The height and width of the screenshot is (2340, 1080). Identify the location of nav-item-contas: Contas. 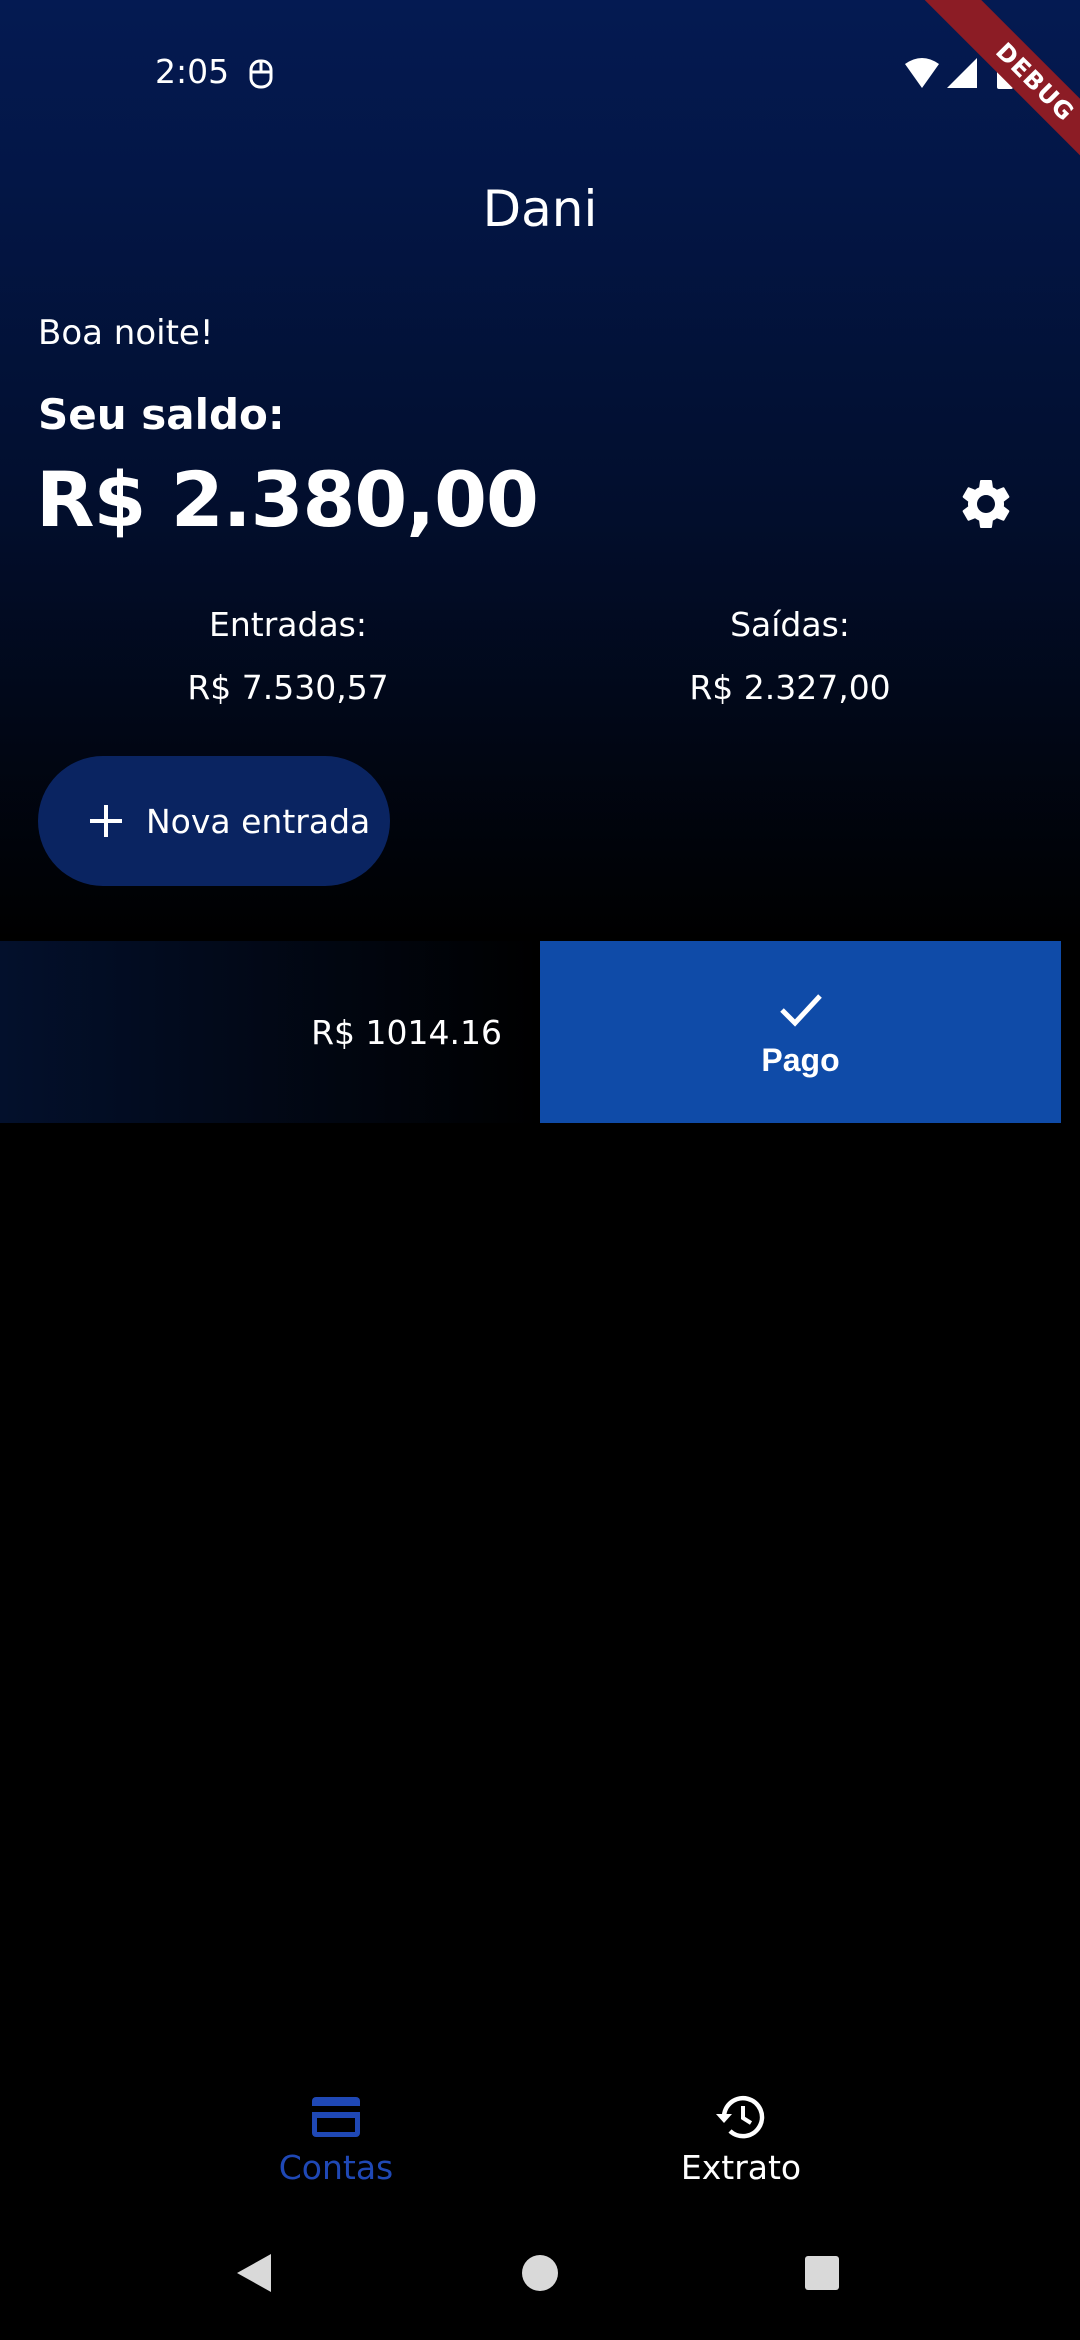
(336, 2138).